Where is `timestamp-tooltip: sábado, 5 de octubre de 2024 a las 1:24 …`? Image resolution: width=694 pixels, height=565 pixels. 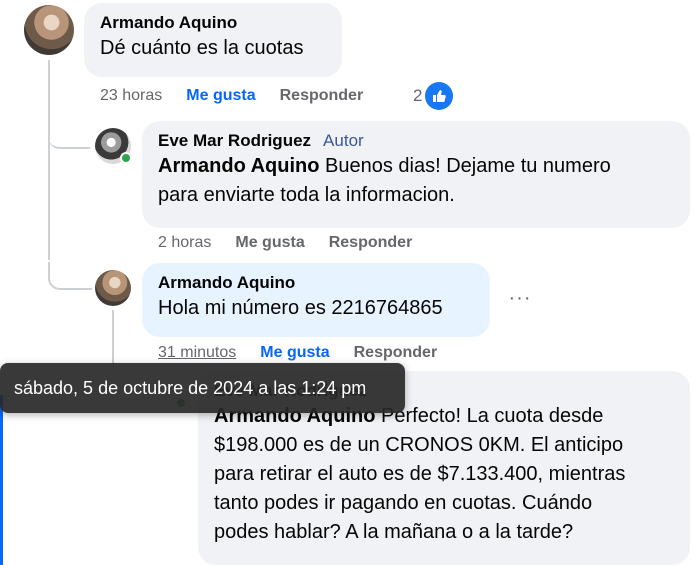
timestamp-tooltip: sábado, 5 de octubre de 2024 a las 1:24 … is located at coordinates (202, 388).